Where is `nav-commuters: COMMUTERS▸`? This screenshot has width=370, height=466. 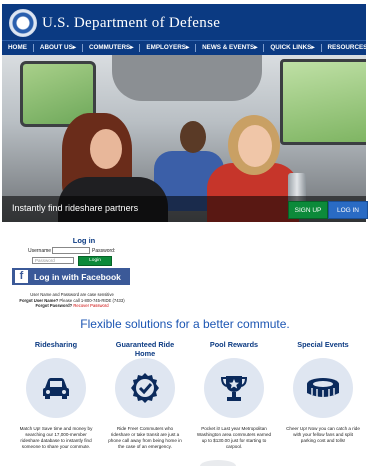 nav-commuters: COMMUTERS▸ is located at coordinates (112, 48).